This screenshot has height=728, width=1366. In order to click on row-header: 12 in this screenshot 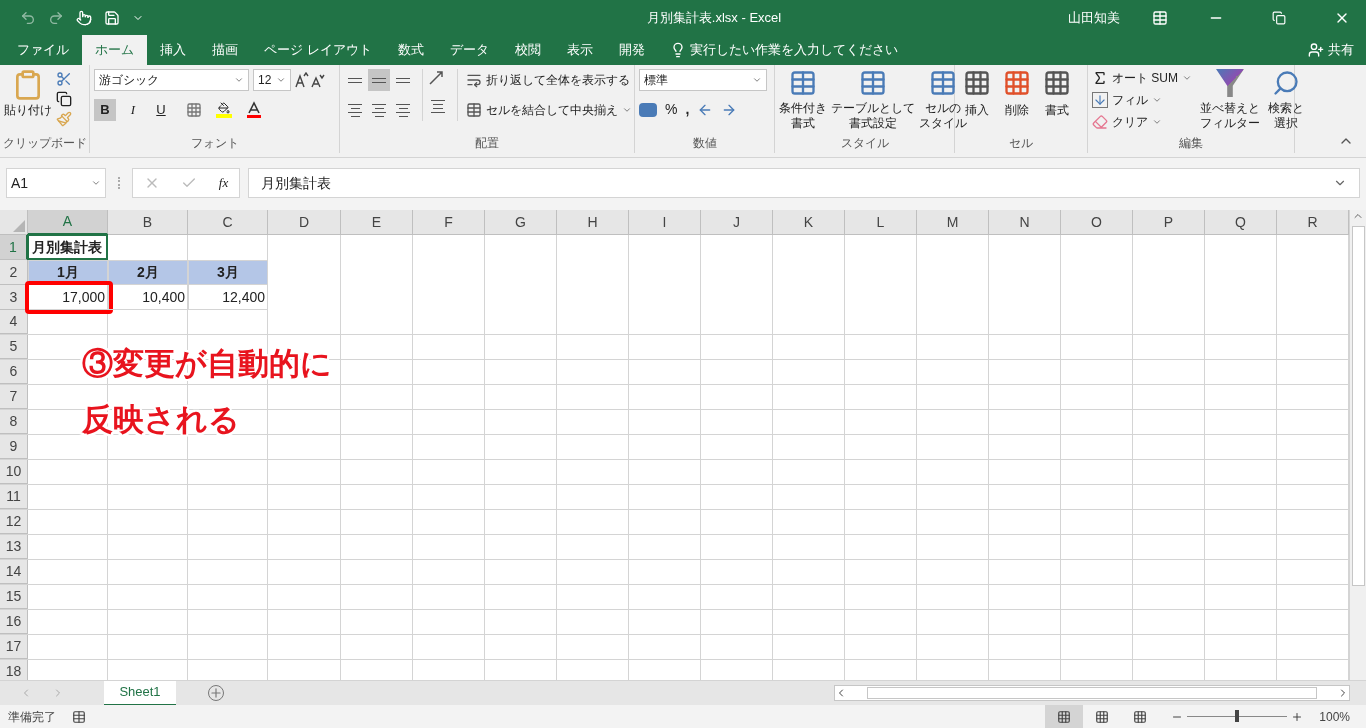, I will do `click(14, 522)`.